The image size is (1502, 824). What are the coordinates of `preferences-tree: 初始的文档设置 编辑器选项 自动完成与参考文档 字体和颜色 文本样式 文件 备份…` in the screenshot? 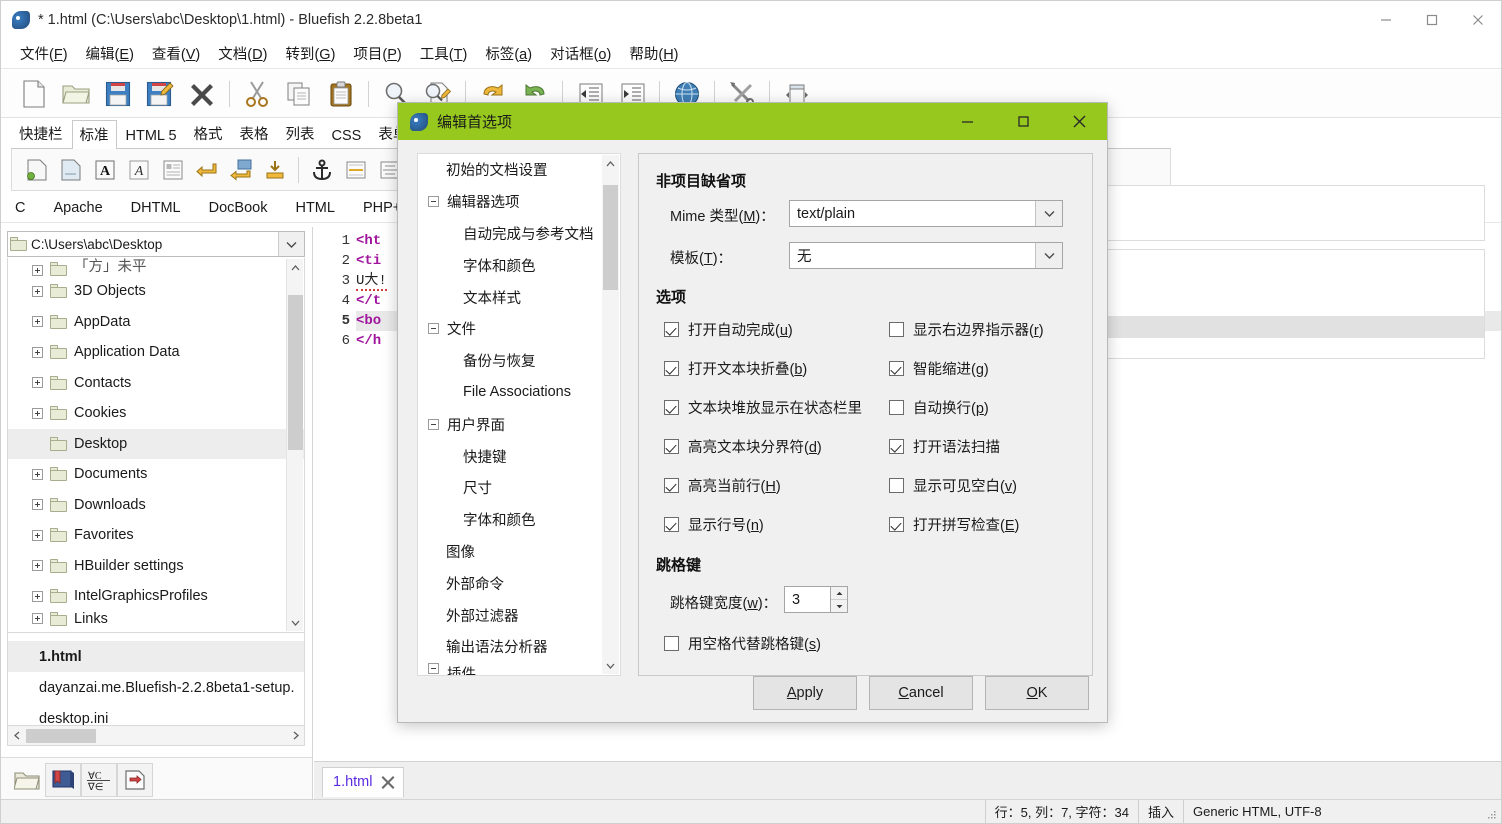 It's located at (519, 414).